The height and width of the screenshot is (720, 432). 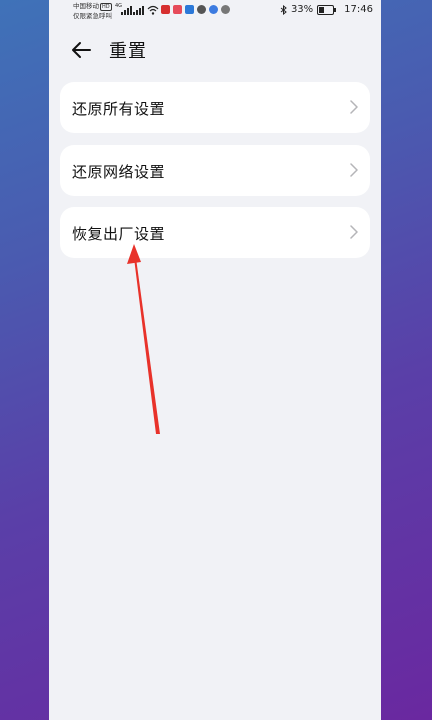 What do you see at coordinates (92, 11) in the screenshot?
I see `carrier-info: 中国移动 HD 仅限紧急呼叫` at bounding box center [92, 11].